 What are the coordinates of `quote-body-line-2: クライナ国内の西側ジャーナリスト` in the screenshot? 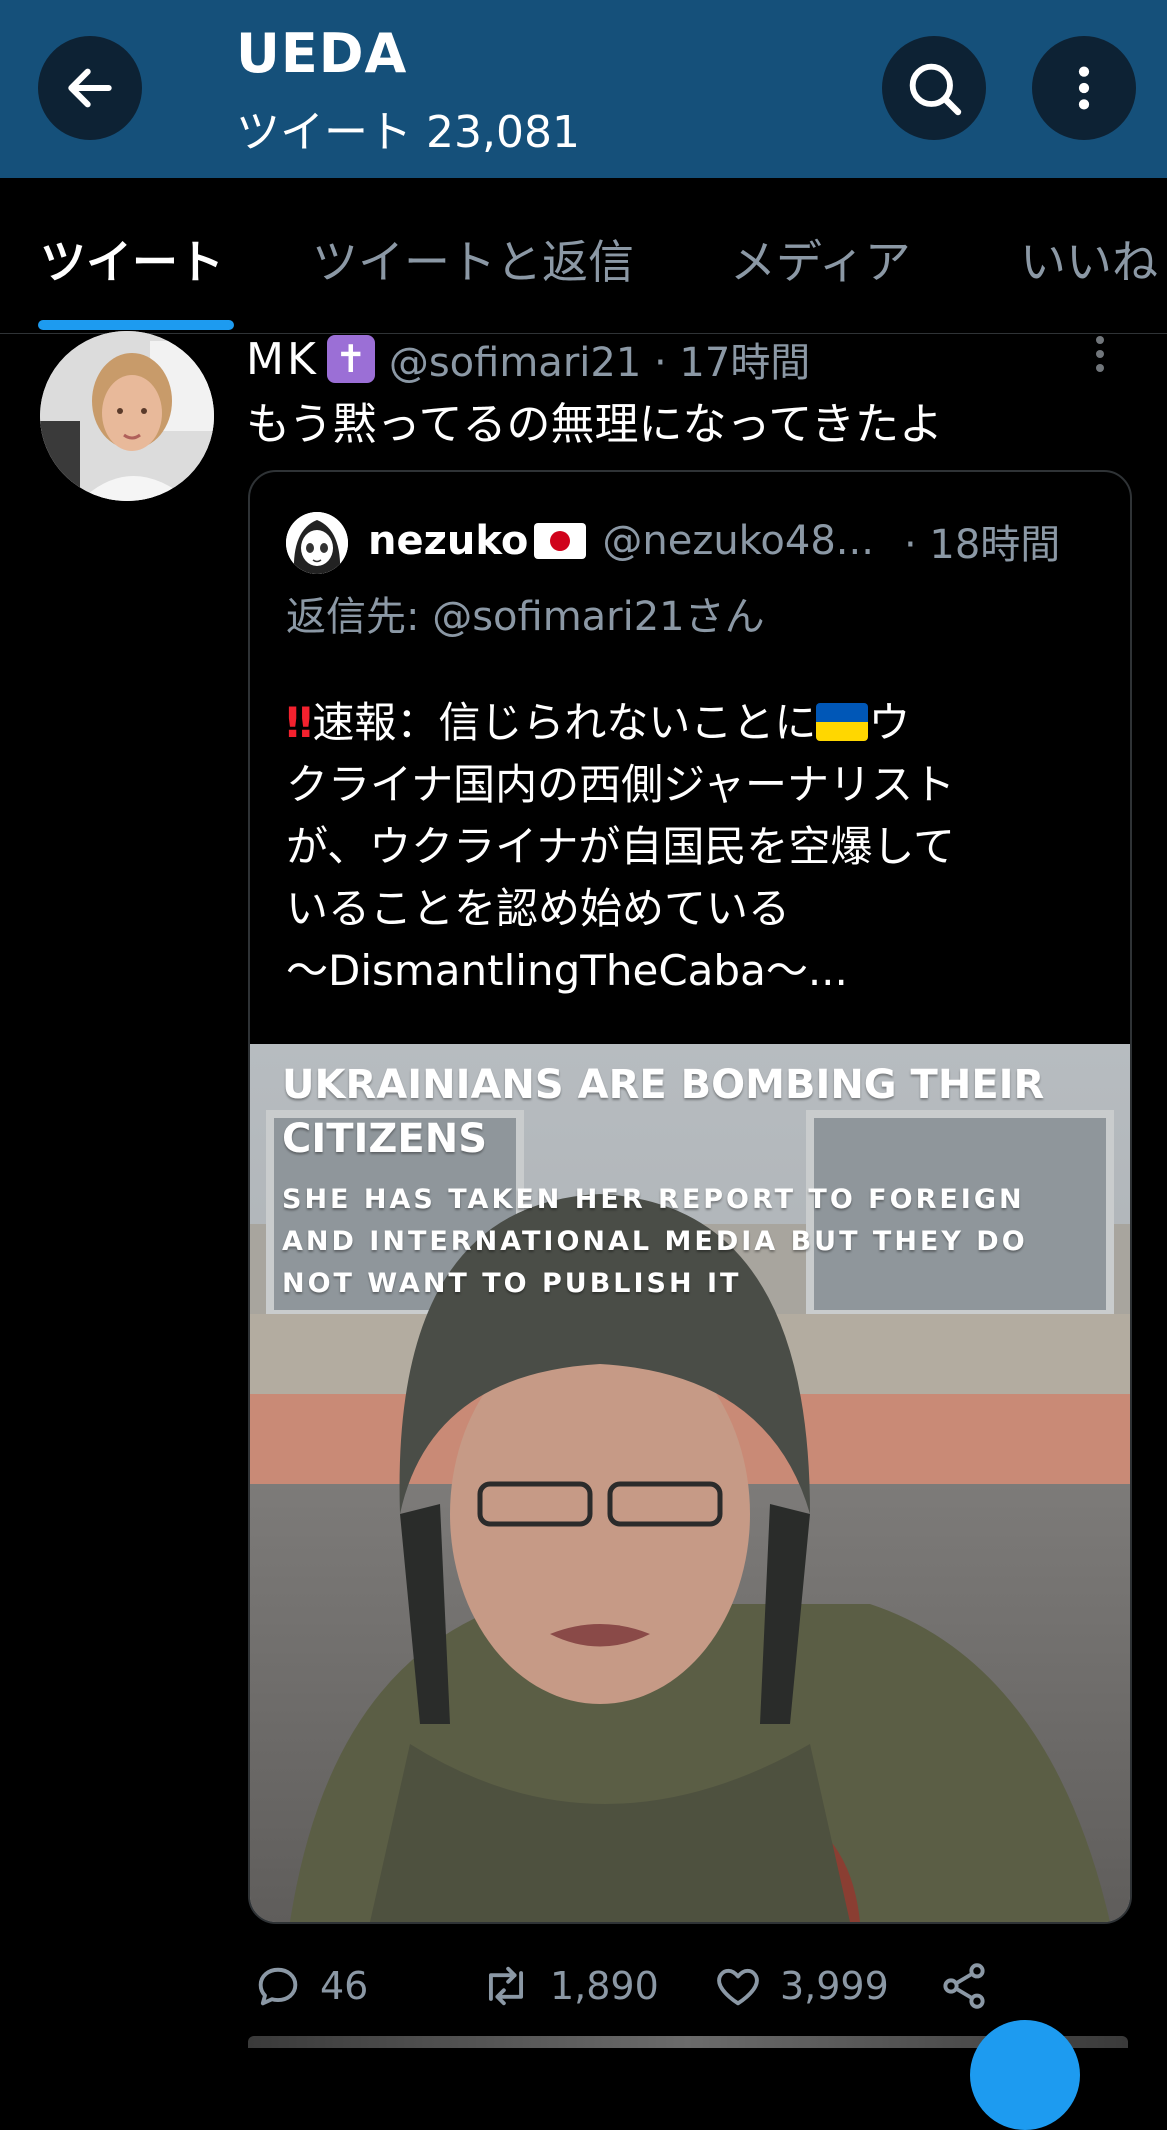 It's located at (621, 784).